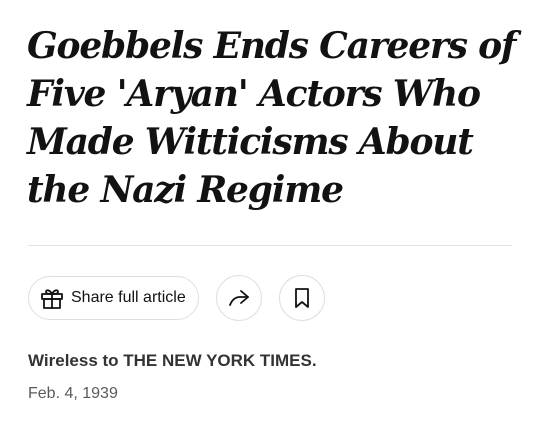 Image resolution: width=540 pixels, height=427 pixels. I want to click on bookmark-icon, so click(302, 298).